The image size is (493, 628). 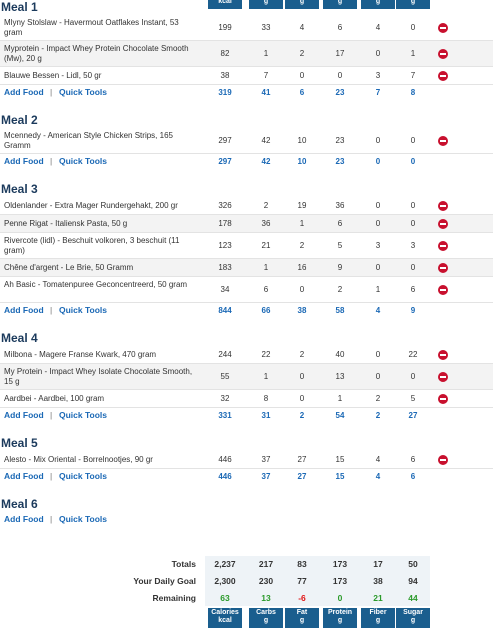 I want to click on summary-goal-value: 173, so click(x=340, y=581).